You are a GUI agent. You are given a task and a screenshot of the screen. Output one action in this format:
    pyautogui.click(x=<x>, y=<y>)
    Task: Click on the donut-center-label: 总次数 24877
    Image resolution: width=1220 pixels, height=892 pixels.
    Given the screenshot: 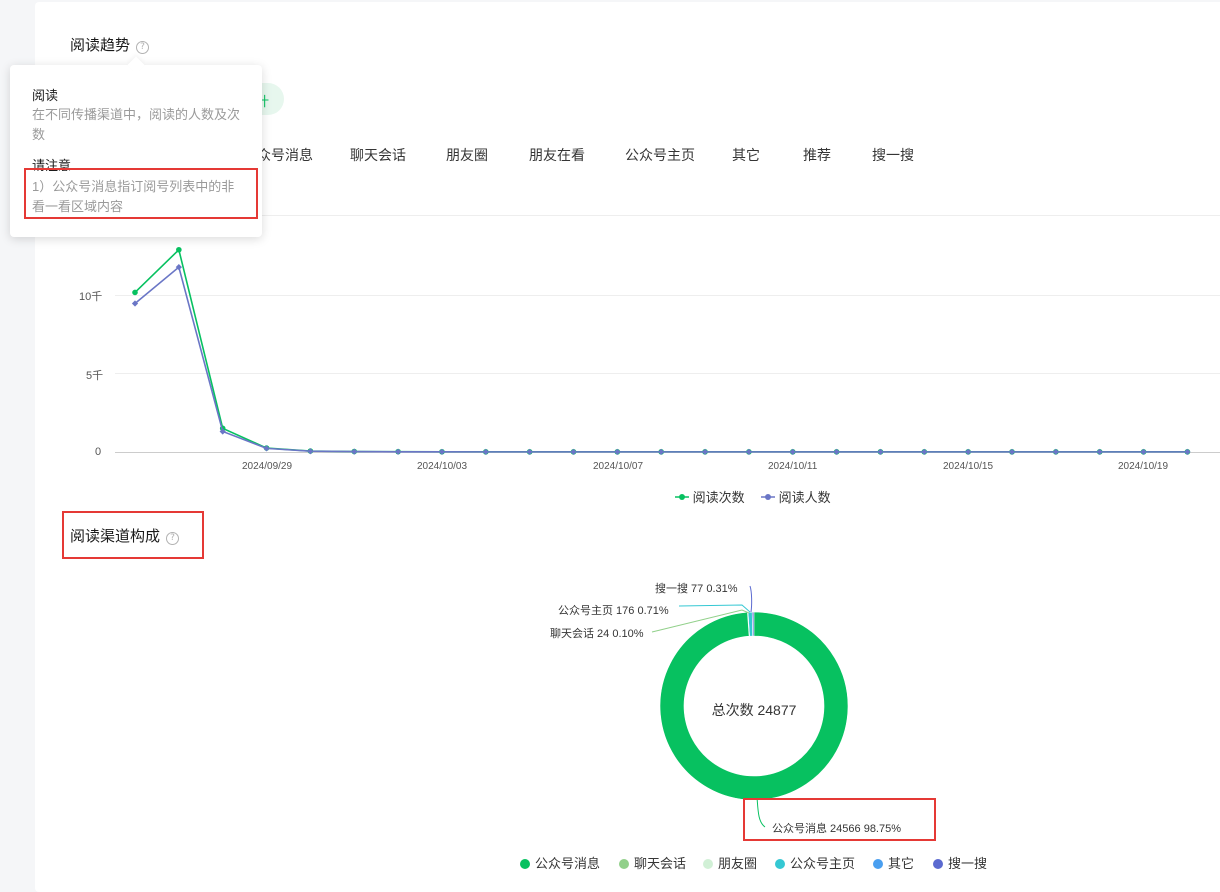 What is the action you would take?
    pyautogui.click(x=754, y=710)
    